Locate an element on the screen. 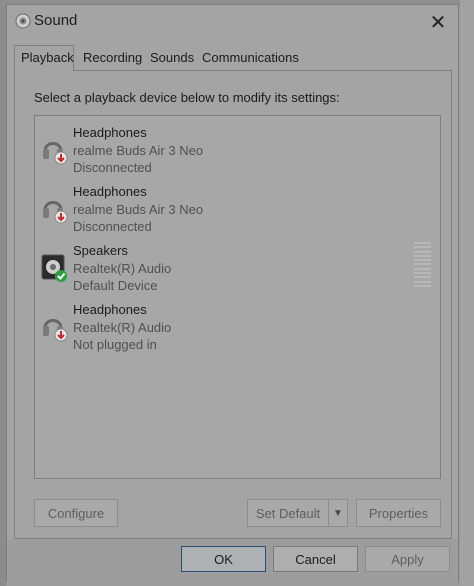  close-icon: ✕ is located at coordinates (438, 22).